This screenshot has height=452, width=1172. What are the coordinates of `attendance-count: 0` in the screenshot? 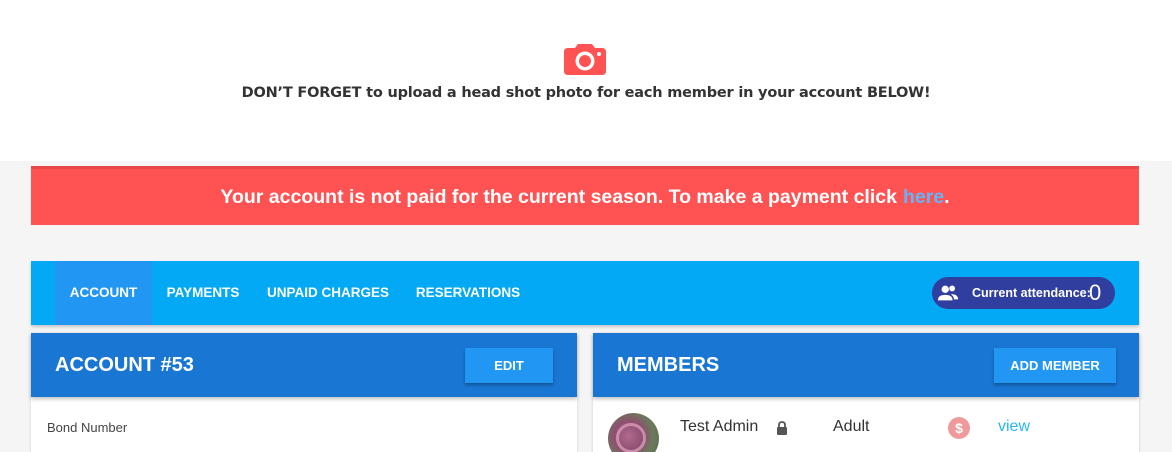 It's located at (1095, 292).